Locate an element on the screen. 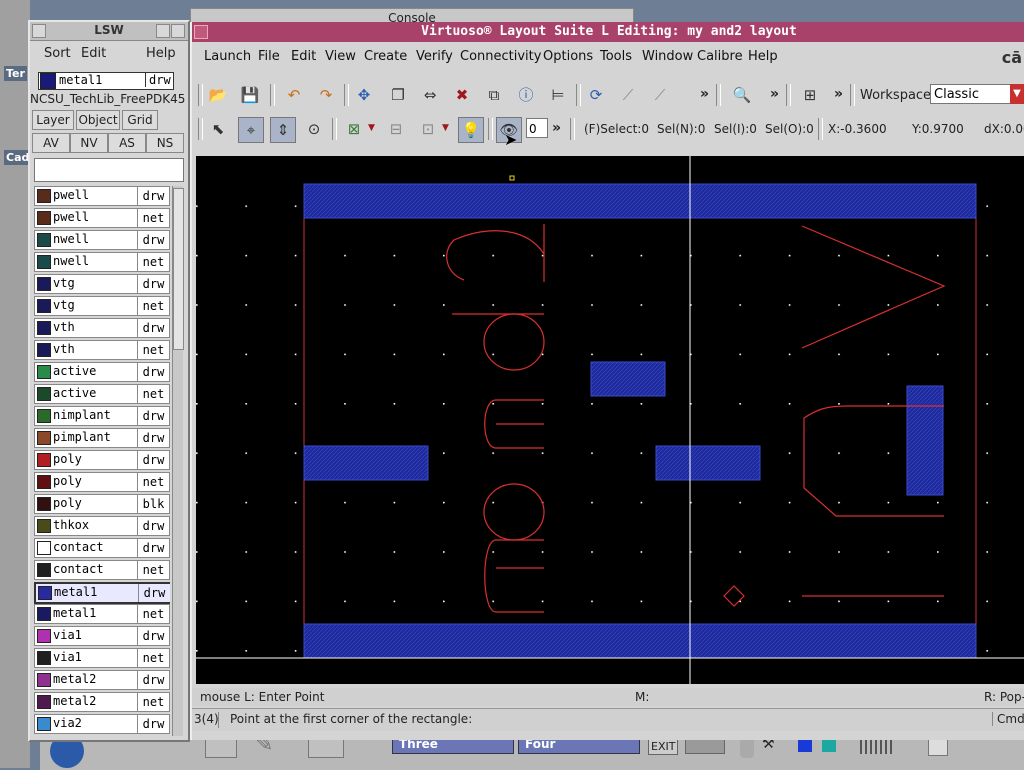  books-icon is located at coordinates (876, 746).